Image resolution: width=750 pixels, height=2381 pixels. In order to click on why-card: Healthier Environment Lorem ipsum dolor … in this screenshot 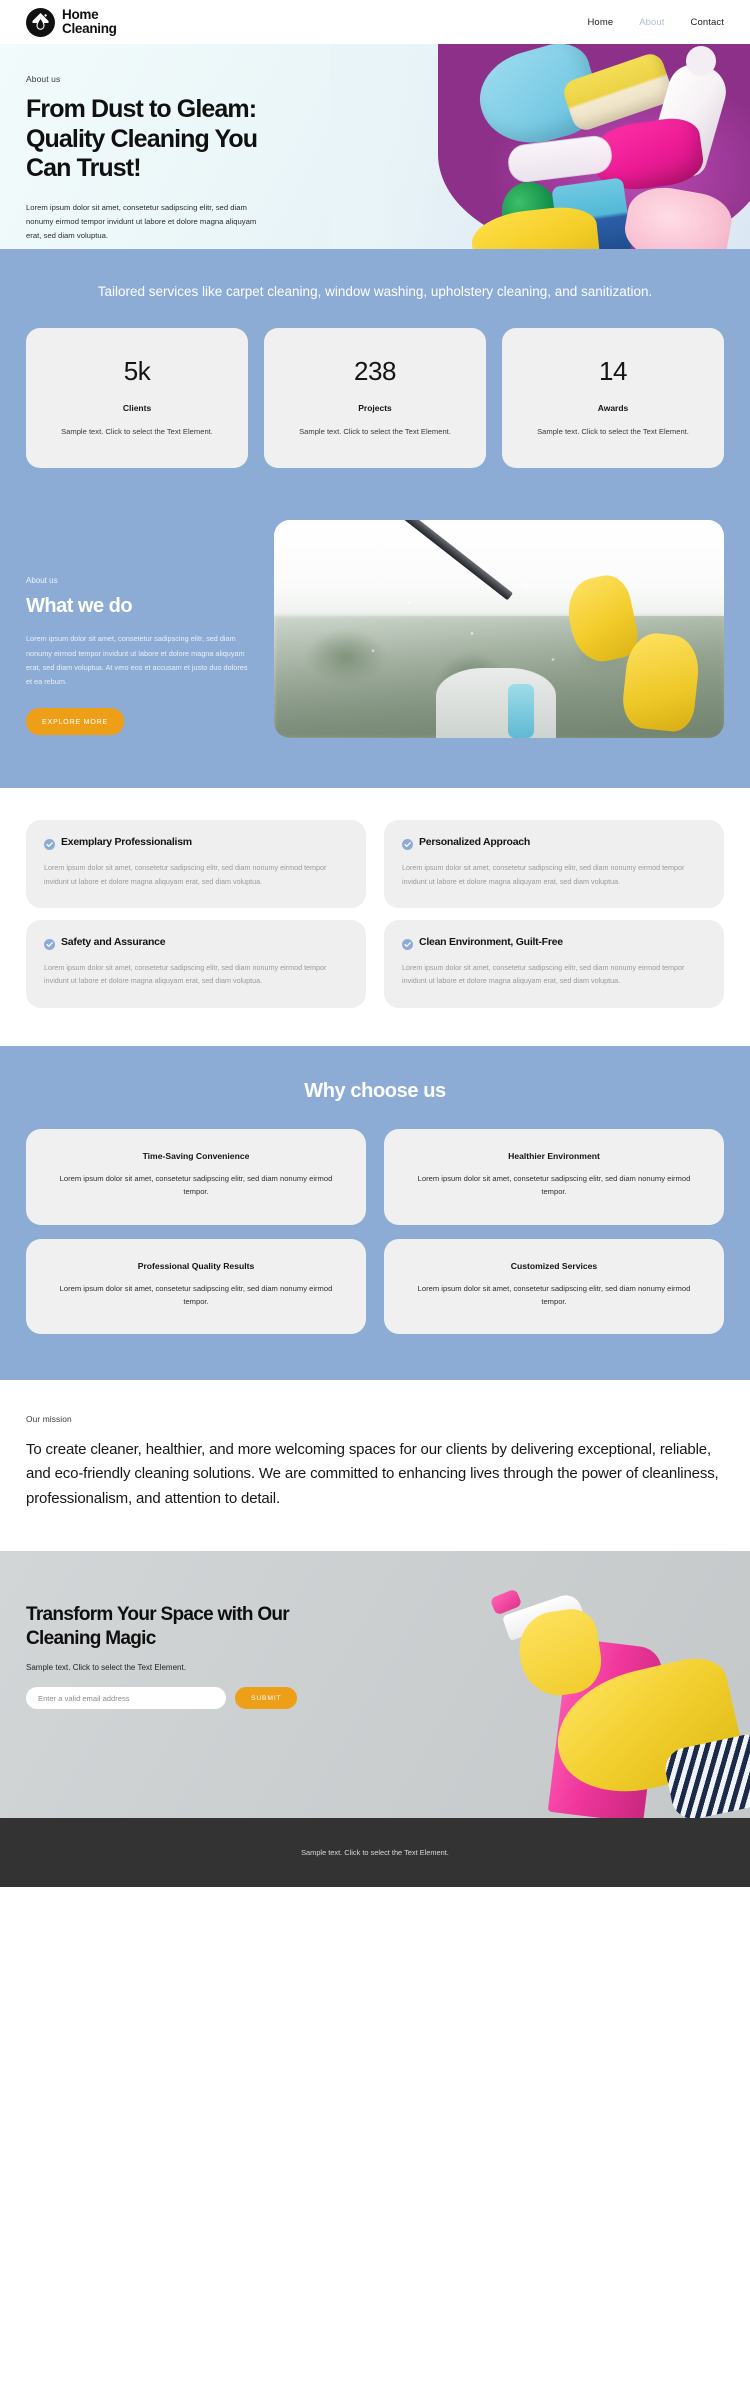, I will do `click(554, 1177)`.